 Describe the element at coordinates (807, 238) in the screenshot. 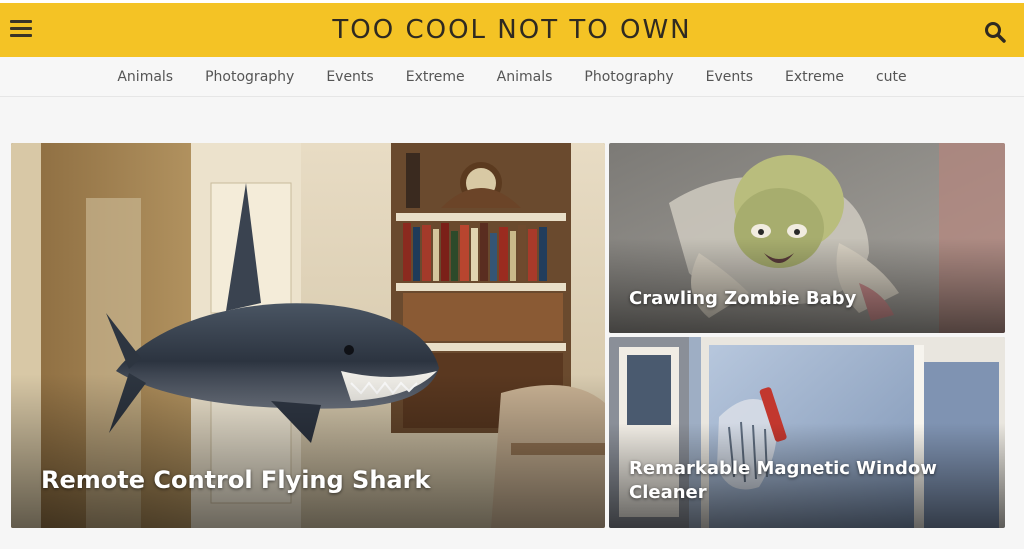

I see `featured-card-zombie-baby: Crawling Zombie Baby` at that location.